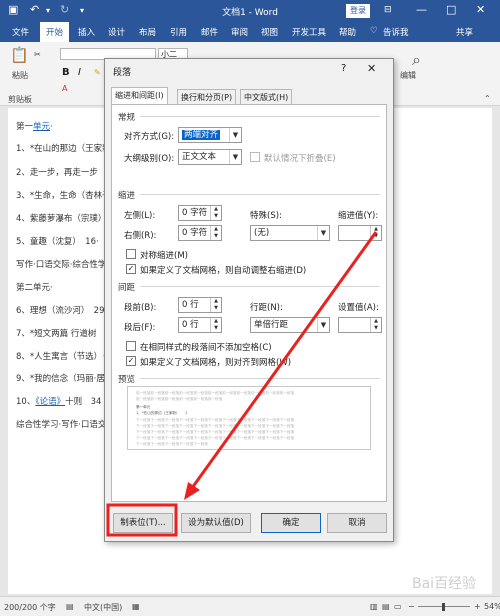 This screenshot has width=500, height=616. What do you see at coordinates (61, 219) in the screenshot?
I see `doc-line: 4、紫藤萝瀑布（宗璞）` at bounding box center [61, 219].